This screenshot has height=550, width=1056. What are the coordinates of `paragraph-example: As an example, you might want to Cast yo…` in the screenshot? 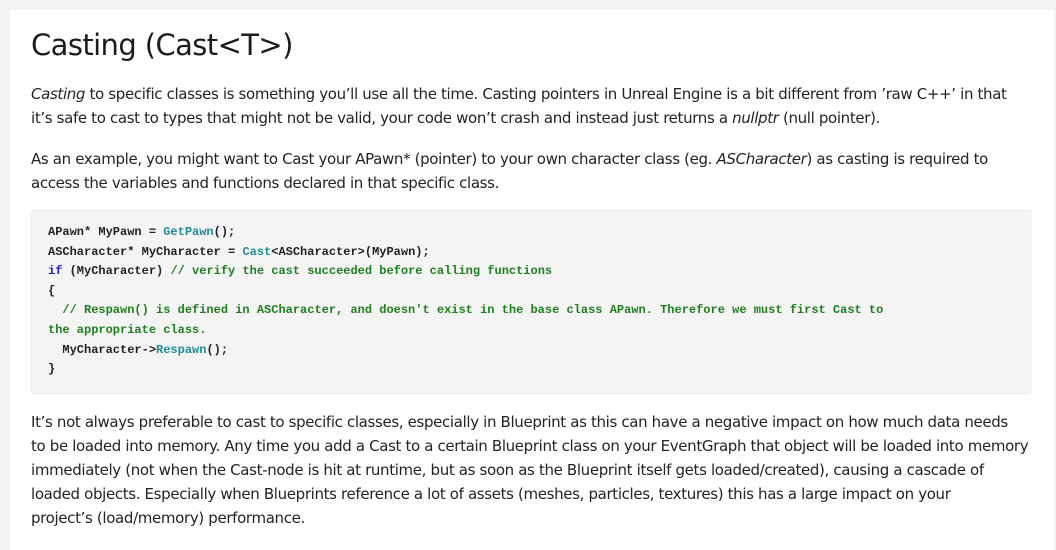 It's located at (531, 171).